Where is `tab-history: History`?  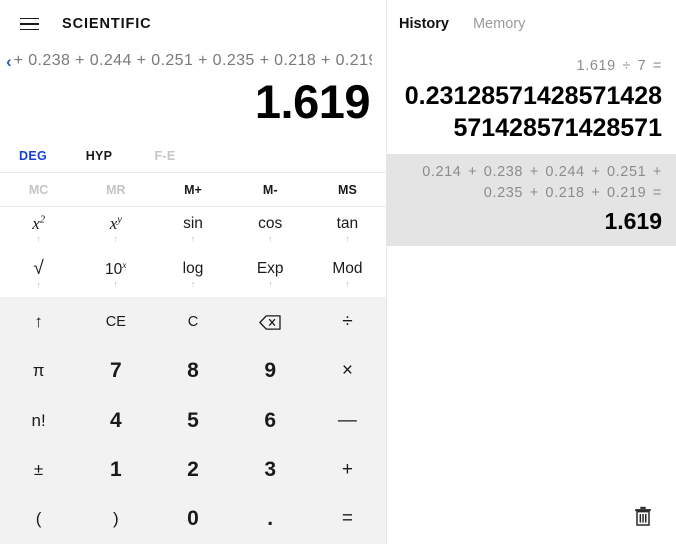
tab-history: History is located at coordinates (424, 24).